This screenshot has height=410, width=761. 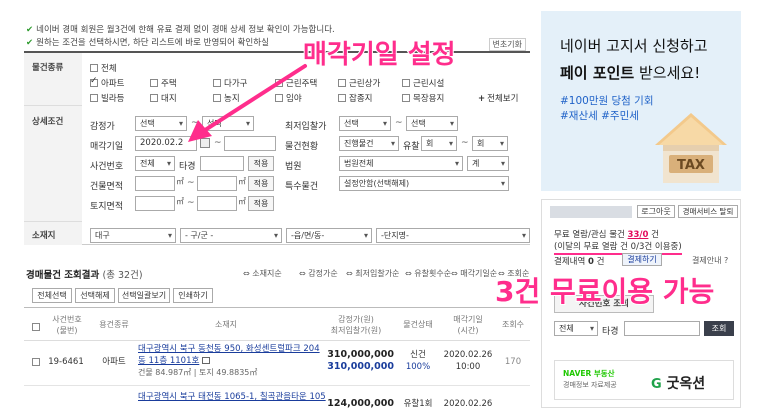 What do you see at coordinates (198, 372) in the screenshot?
I see `row-area: 건물 84.987㎡ | 토지 49.8835㎡` at bounding box center [198, 372].